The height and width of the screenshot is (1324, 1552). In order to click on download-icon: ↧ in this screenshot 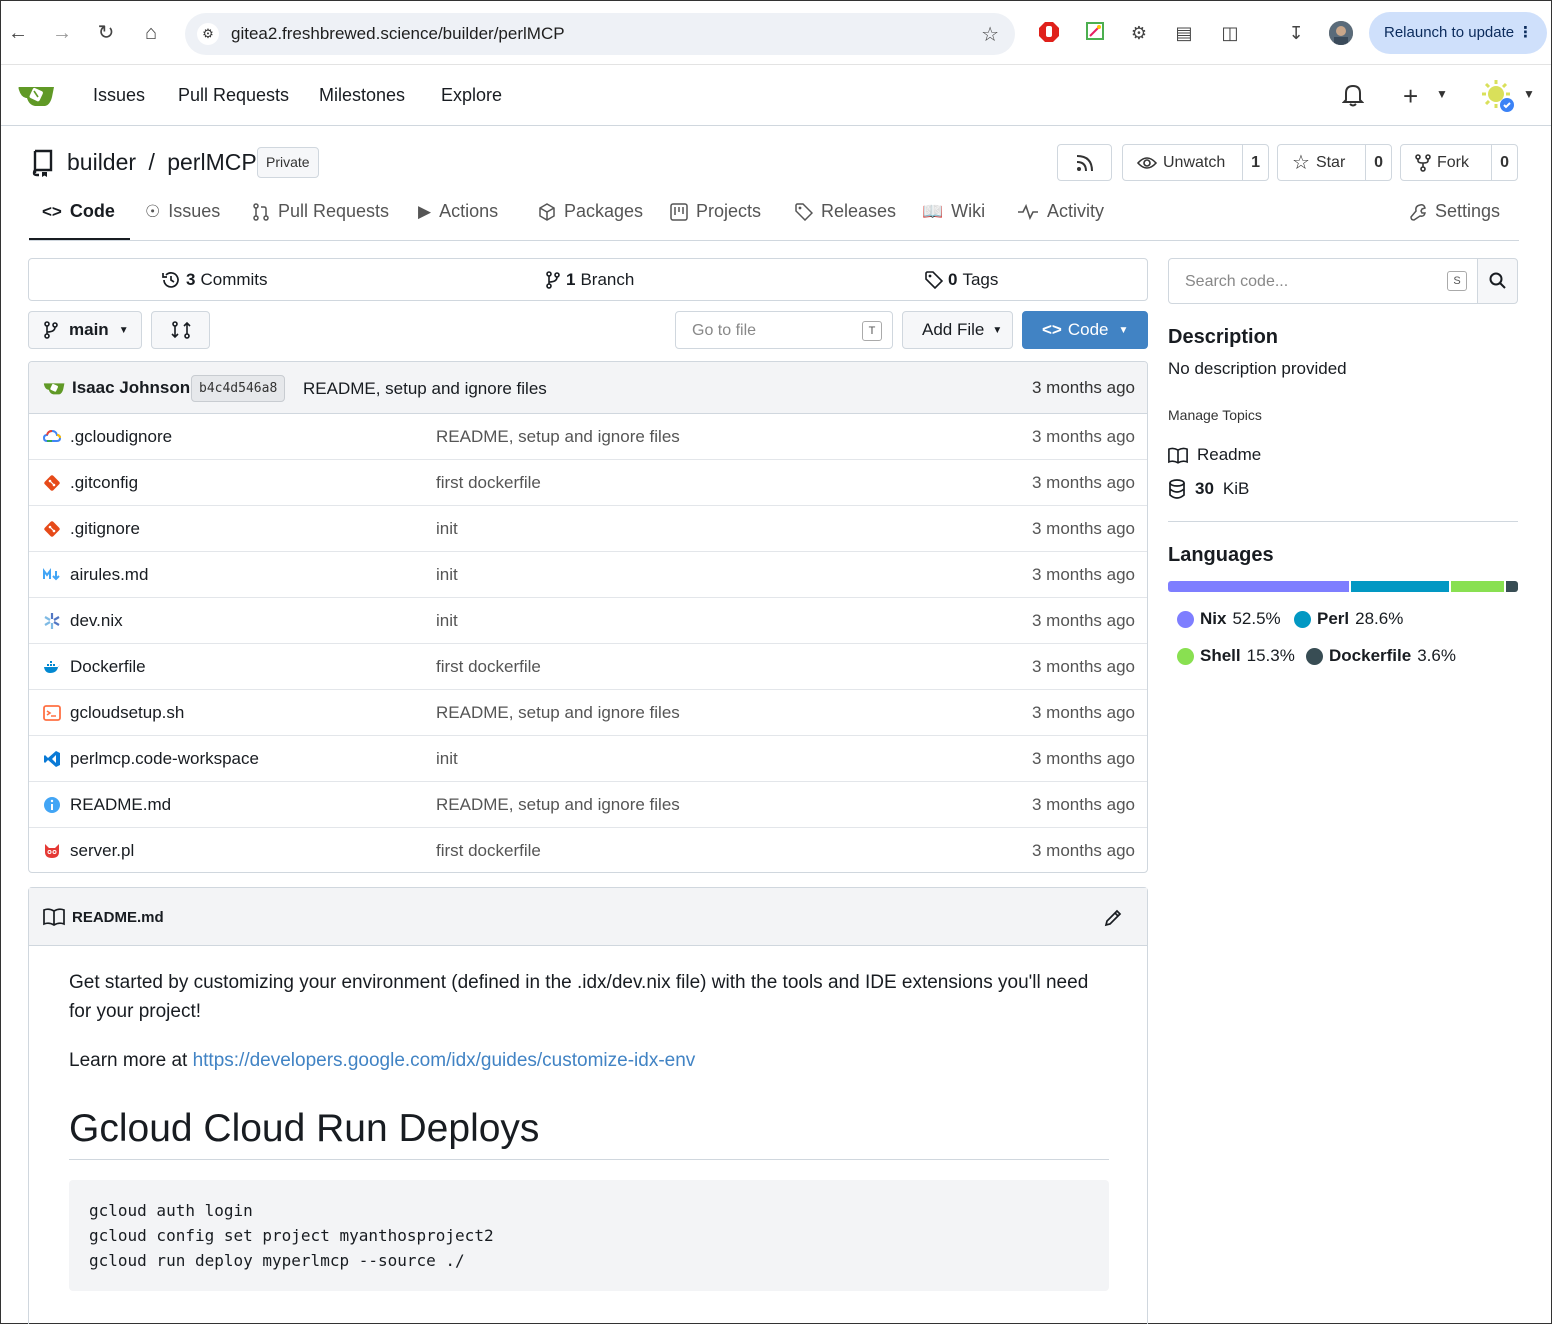, I will do `click(1296, 33)`.